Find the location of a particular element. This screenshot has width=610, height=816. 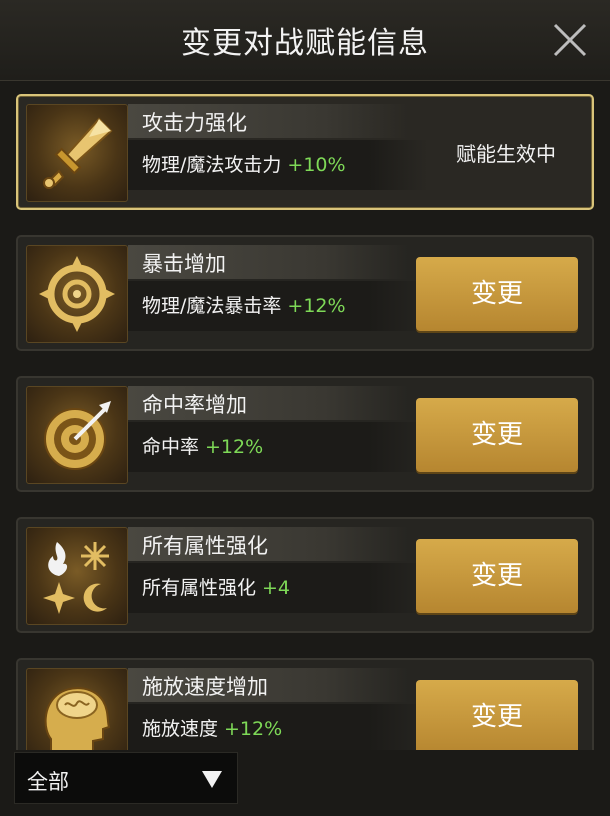

empower-desc: 物理/魔法暴击率 +12% is located at coordinates (244, 304).